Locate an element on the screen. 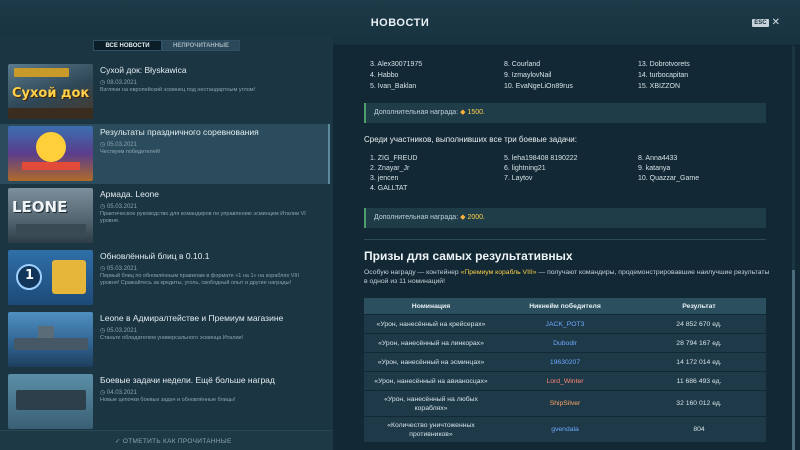 The height and width of the screenshot is (450, 800). news-thumbnail: LEONE is located at coordinates (50, 215).